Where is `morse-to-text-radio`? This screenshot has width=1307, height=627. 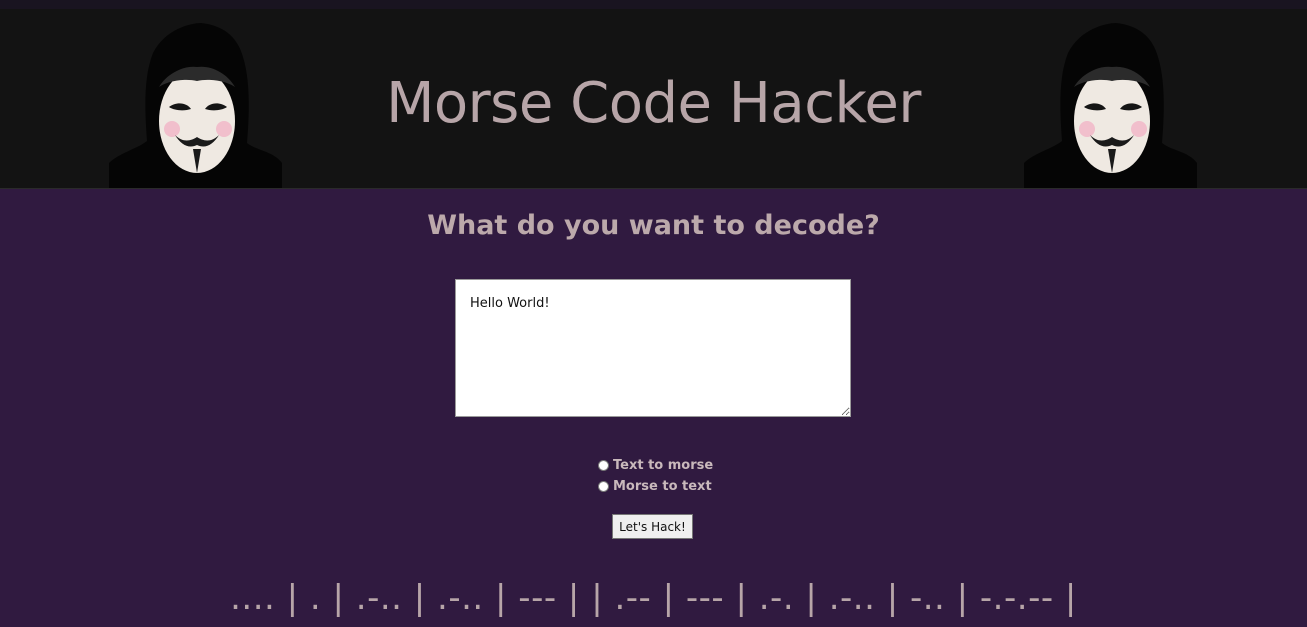
morse-to-text-radio is located at coordinates (603, 486).